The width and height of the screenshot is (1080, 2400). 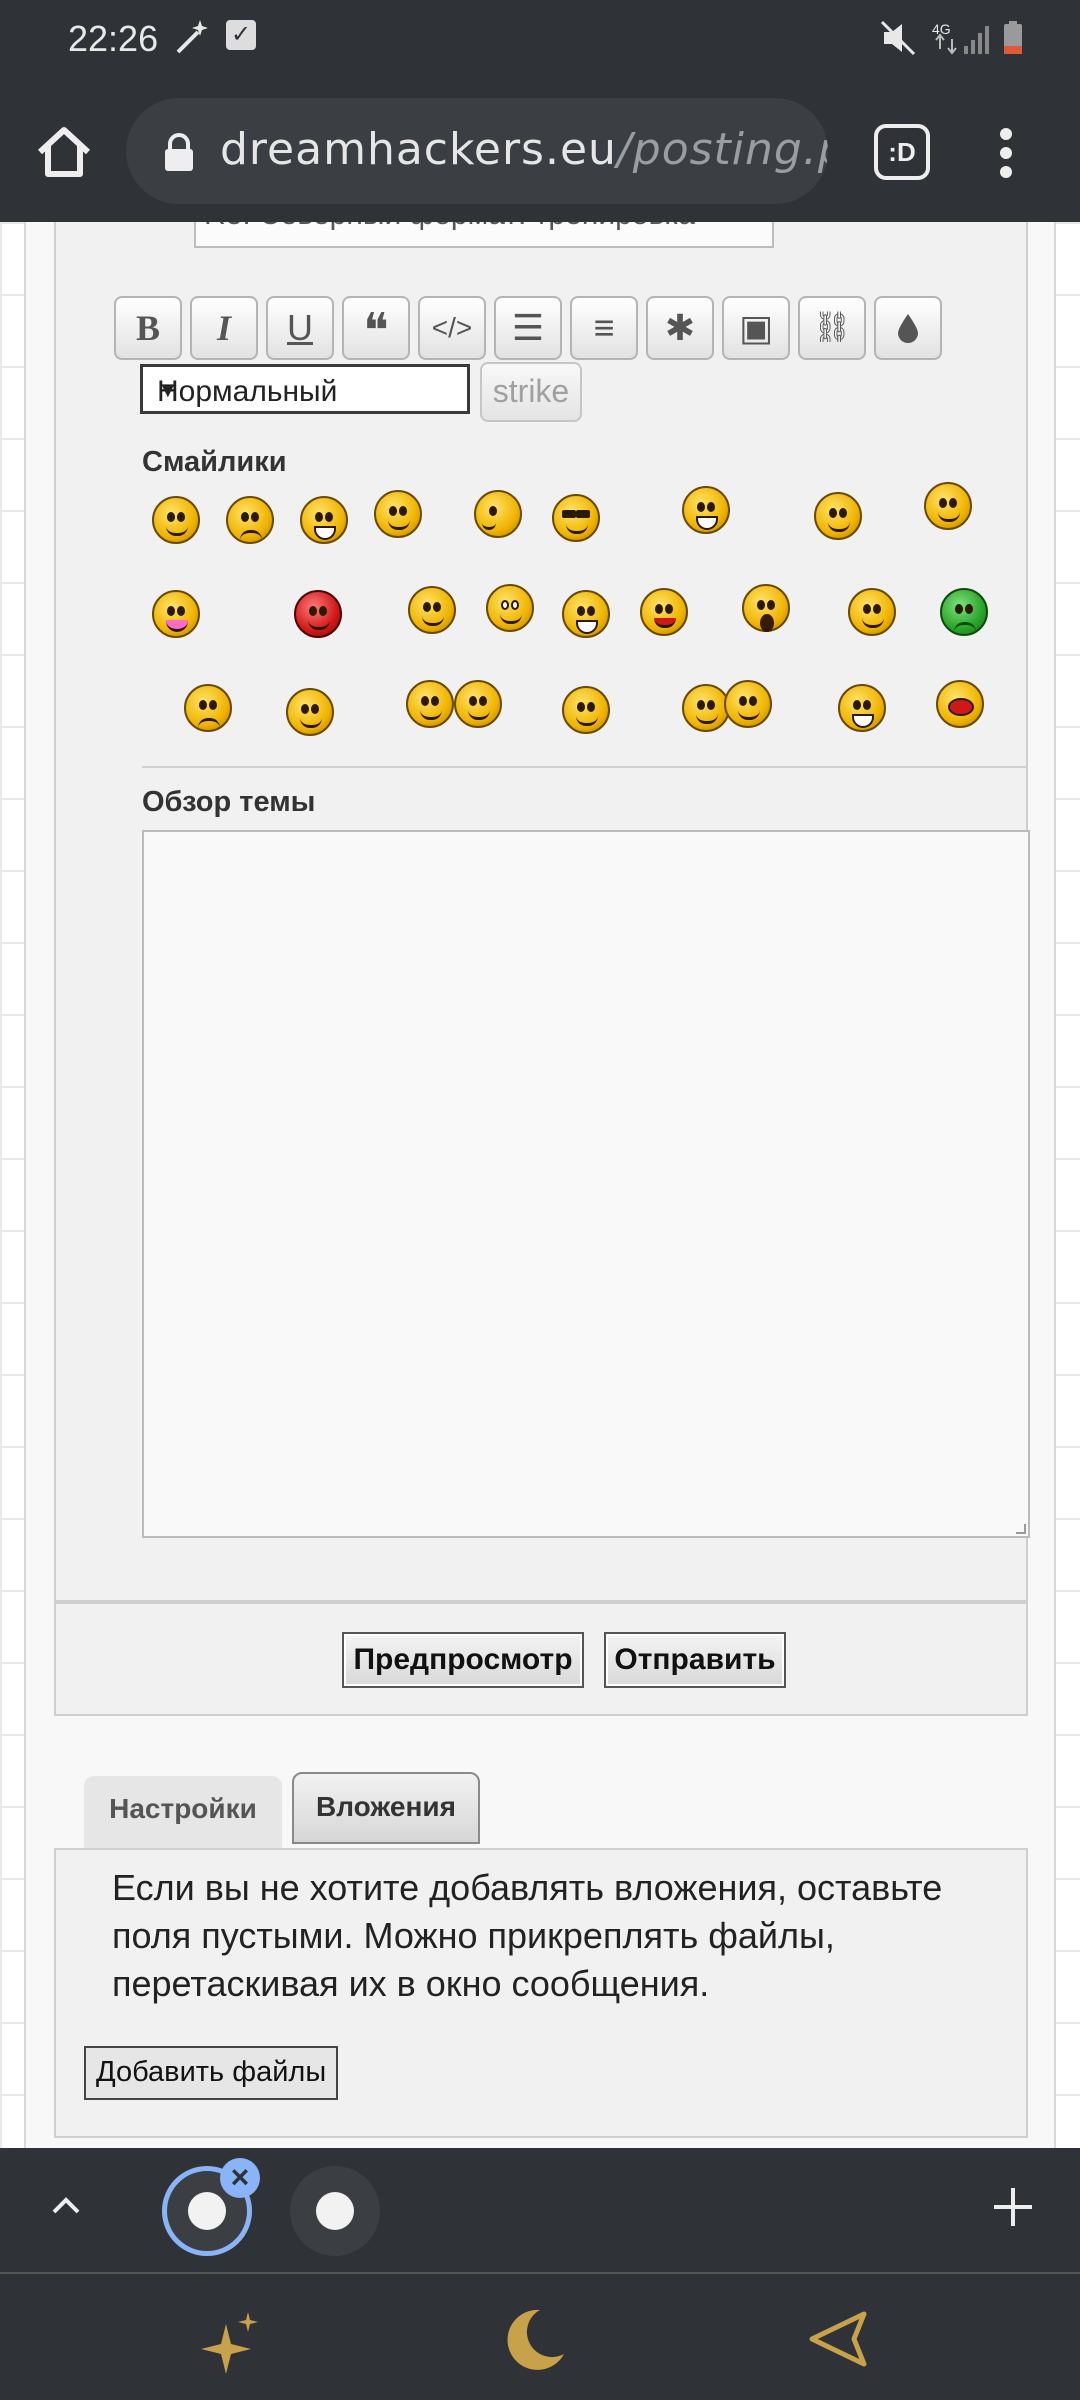 I want to click on tab-attachments: Вложения, so click(x=386, y=1808).